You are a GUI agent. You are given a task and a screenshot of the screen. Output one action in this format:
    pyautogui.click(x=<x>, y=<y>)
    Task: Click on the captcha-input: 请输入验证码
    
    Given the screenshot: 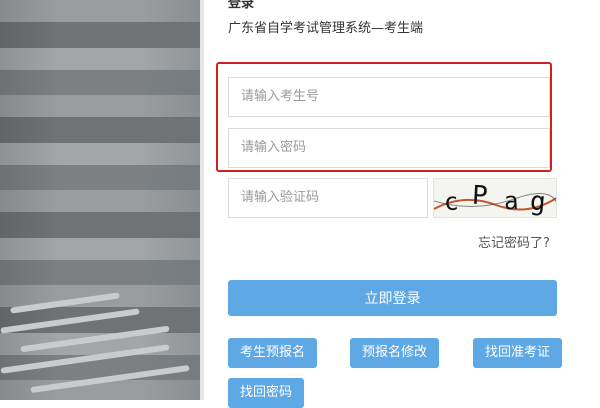 What is the action you would take?
    pyautogui.click(x=328, y=198)
    